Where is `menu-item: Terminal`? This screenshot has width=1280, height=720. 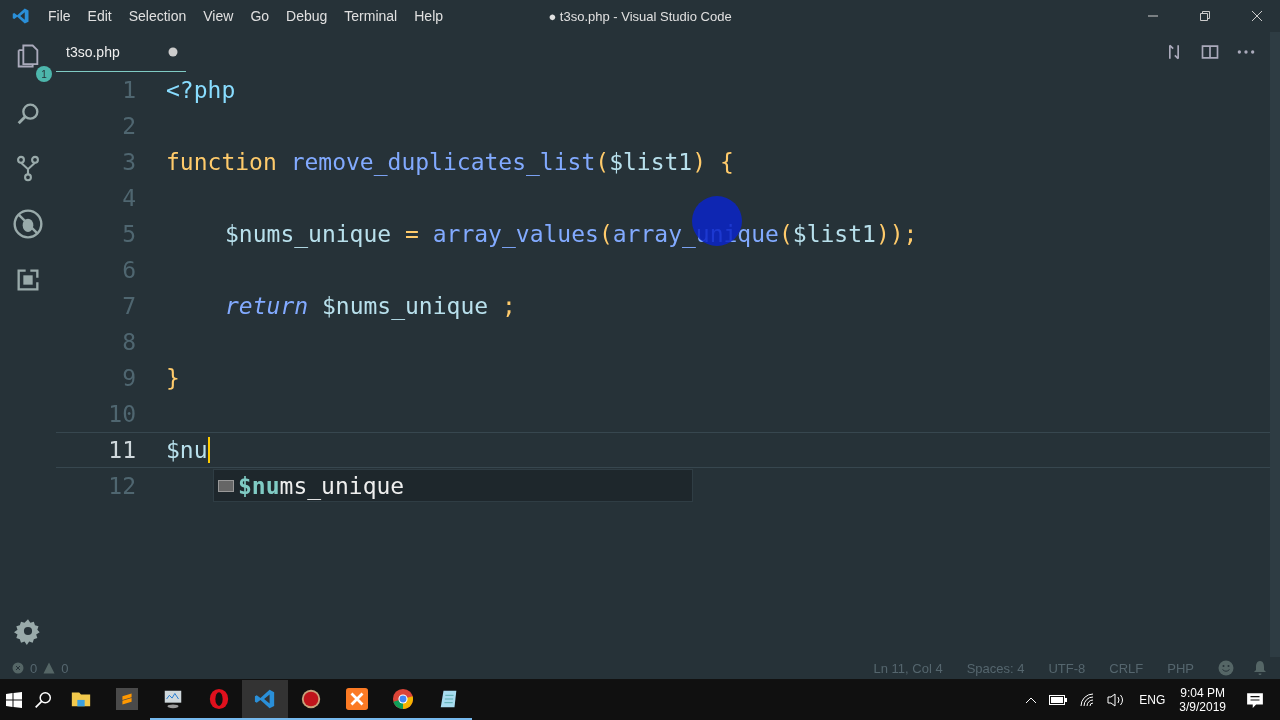
menu-item: Terminal is located at coordinates (371, 16).